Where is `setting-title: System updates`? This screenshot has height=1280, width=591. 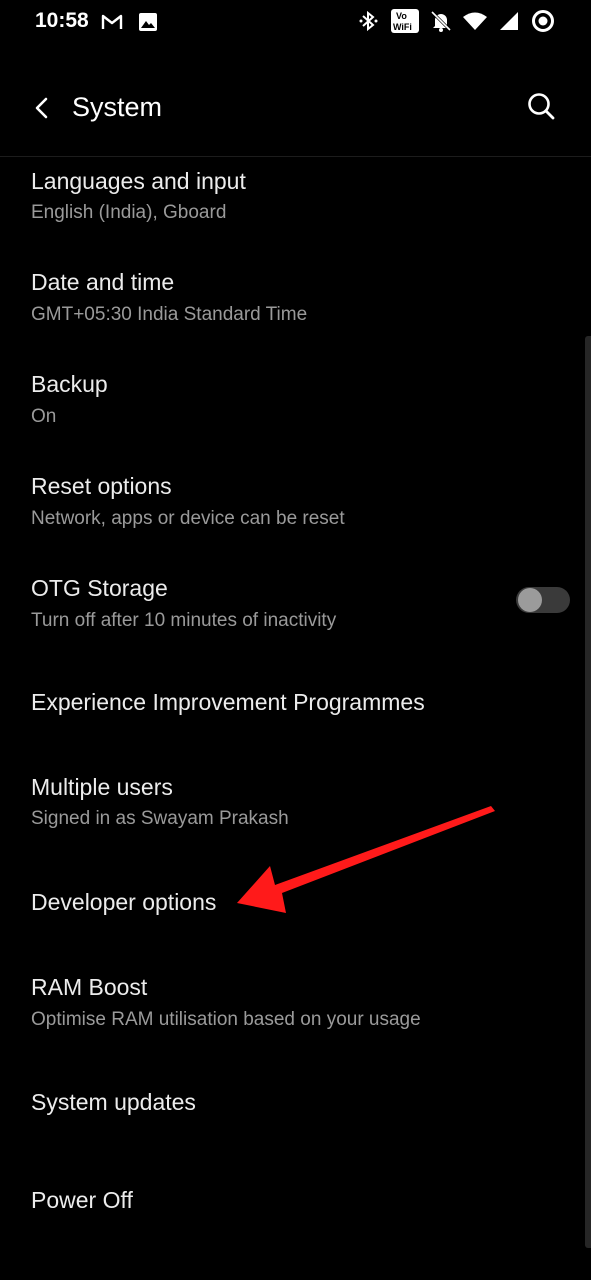 setting-title: System updates is located at coordinates (113, 1102).